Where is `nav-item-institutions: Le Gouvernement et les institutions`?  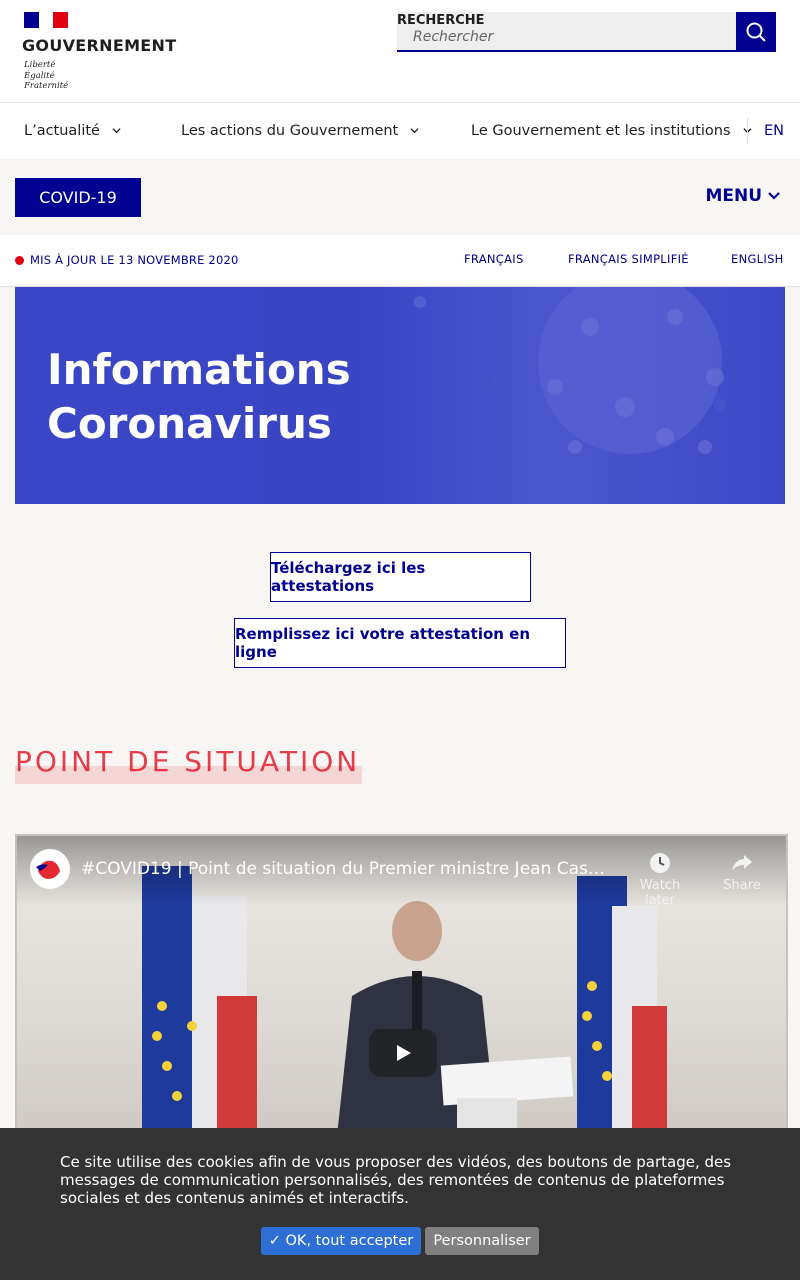 nav-item-institutions: Le Gouvernement et les institutions is located at coordinates (611, 130).